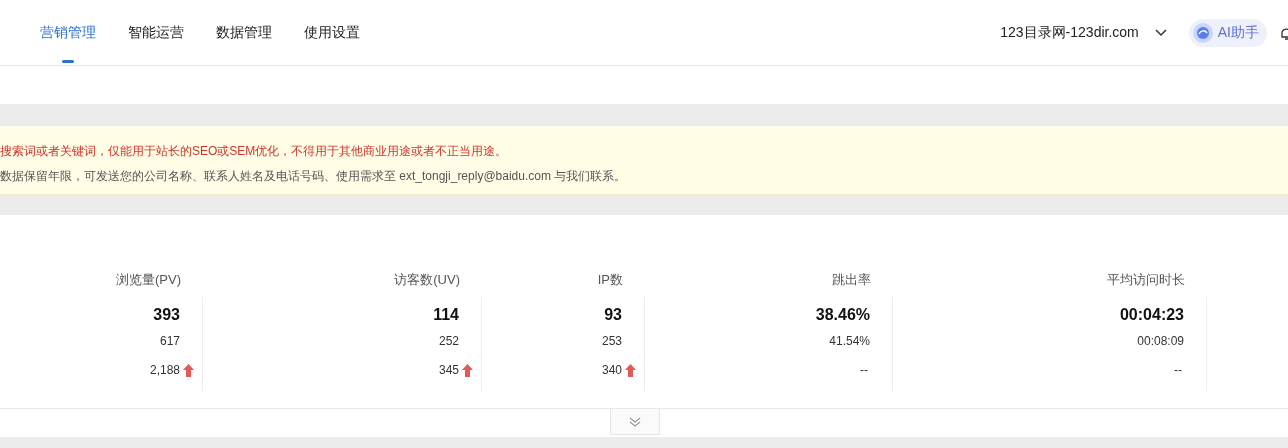  I want to click on chevron-down-icon, so click(1160, 32).